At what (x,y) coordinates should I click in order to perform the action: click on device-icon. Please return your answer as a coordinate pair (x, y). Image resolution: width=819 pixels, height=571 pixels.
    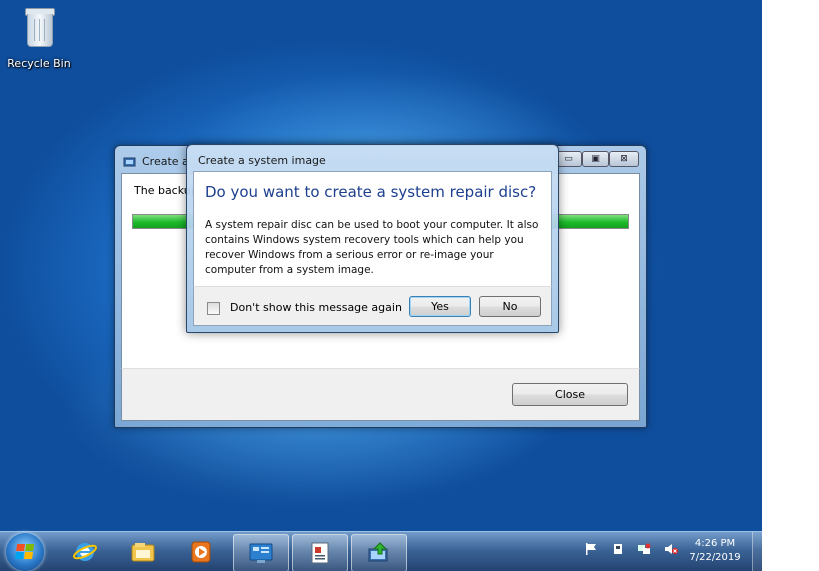
    Looking at the image, I should click on (618, 549).